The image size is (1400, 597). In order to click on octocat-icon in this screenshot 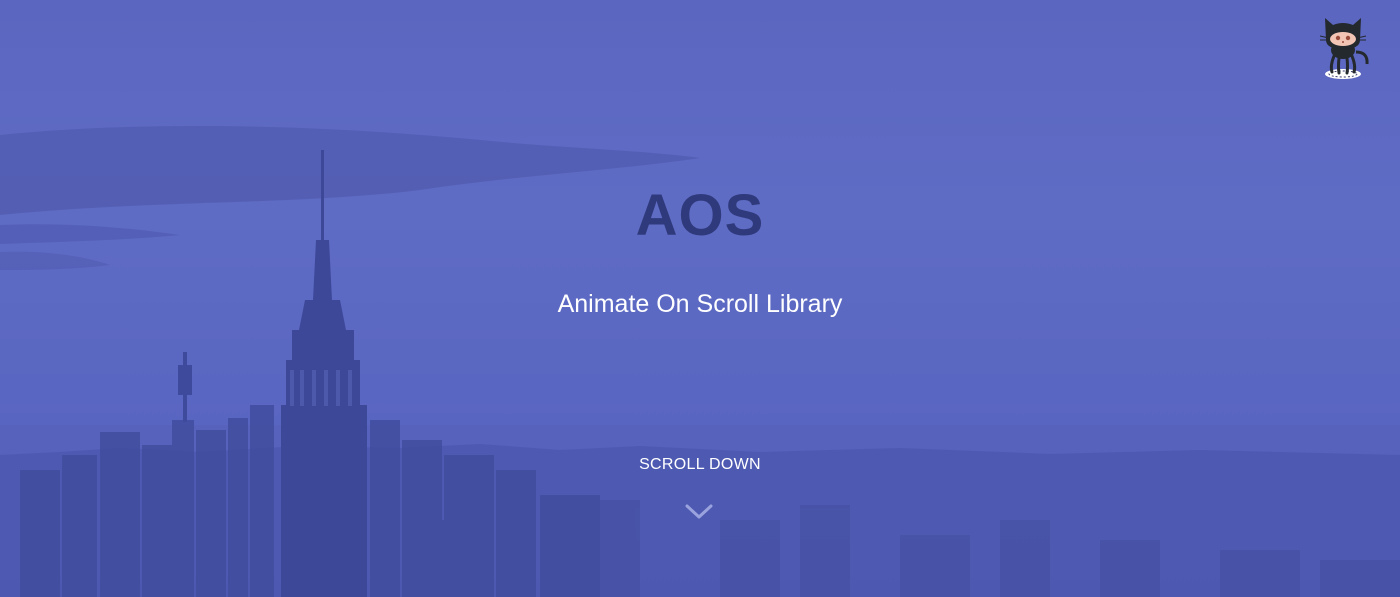, I will do `click(1343, 47)`.